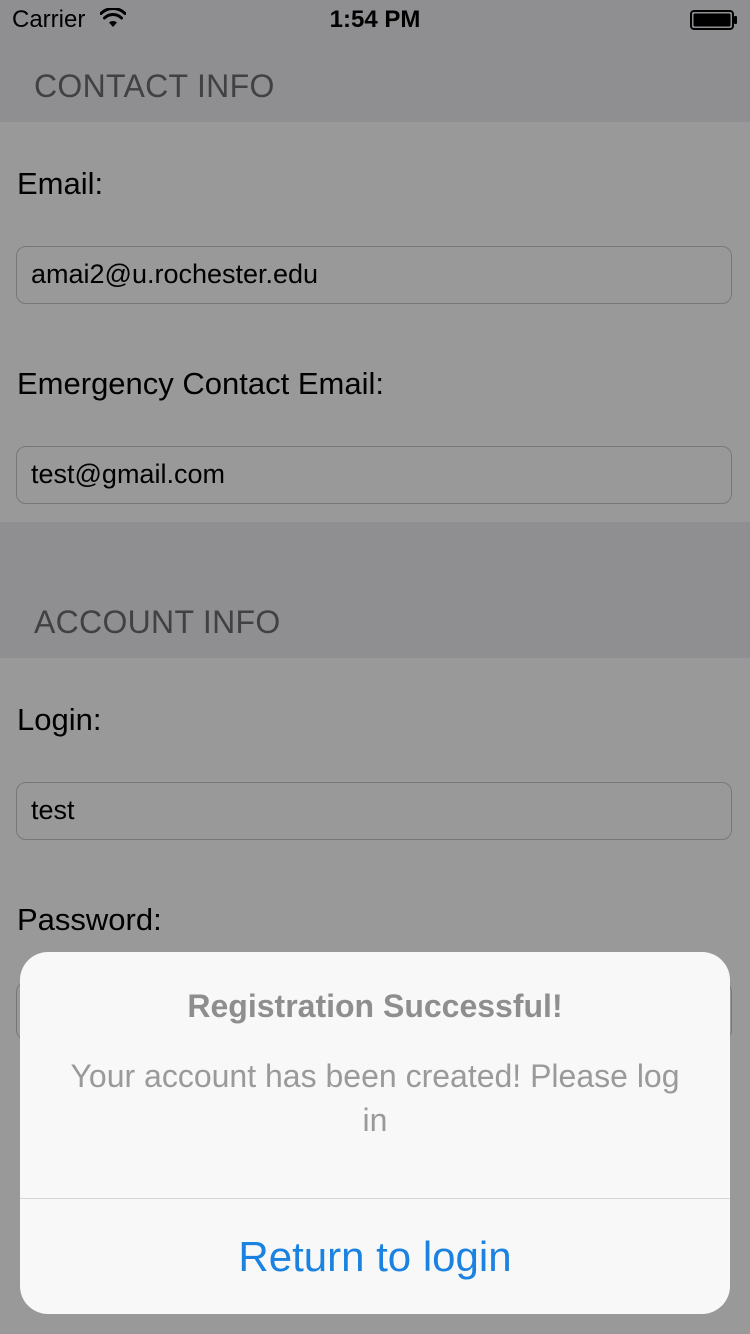  Describe the element at coordinates (375, 1256) in the screenshot. I see `return-to-login-button: Return to login` at that location.